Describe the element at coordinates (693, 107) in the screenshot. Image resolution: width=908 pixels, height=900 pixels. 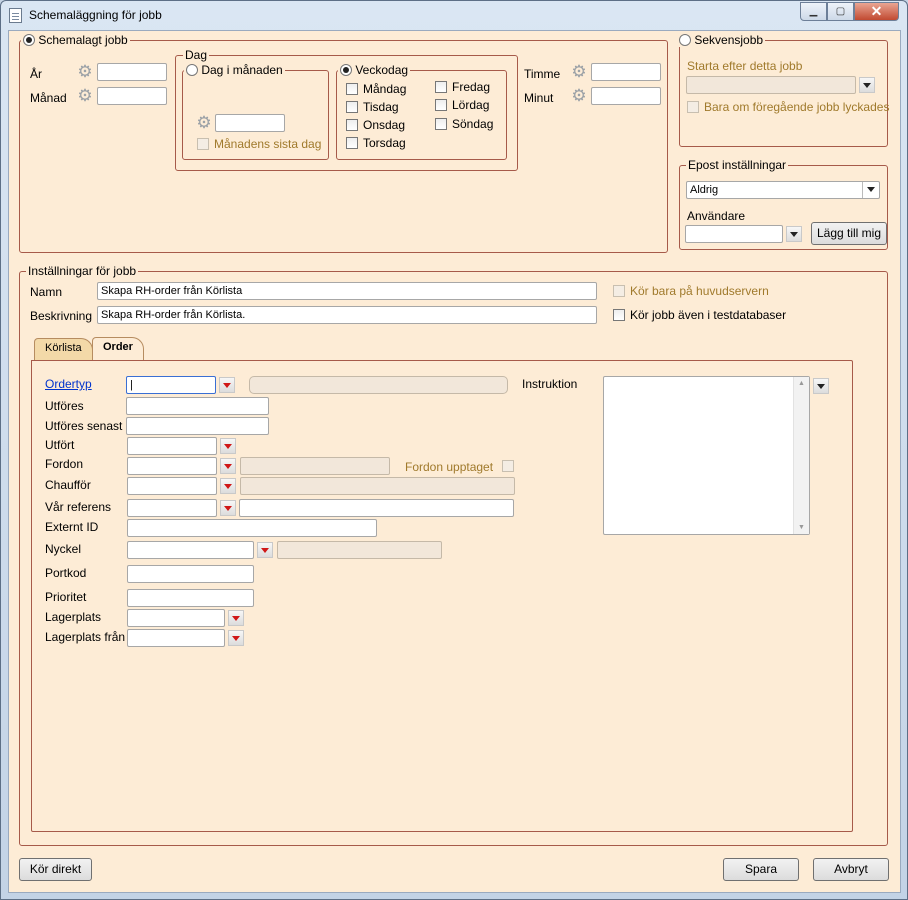
I see `only-if-success-checkbox` at that location.